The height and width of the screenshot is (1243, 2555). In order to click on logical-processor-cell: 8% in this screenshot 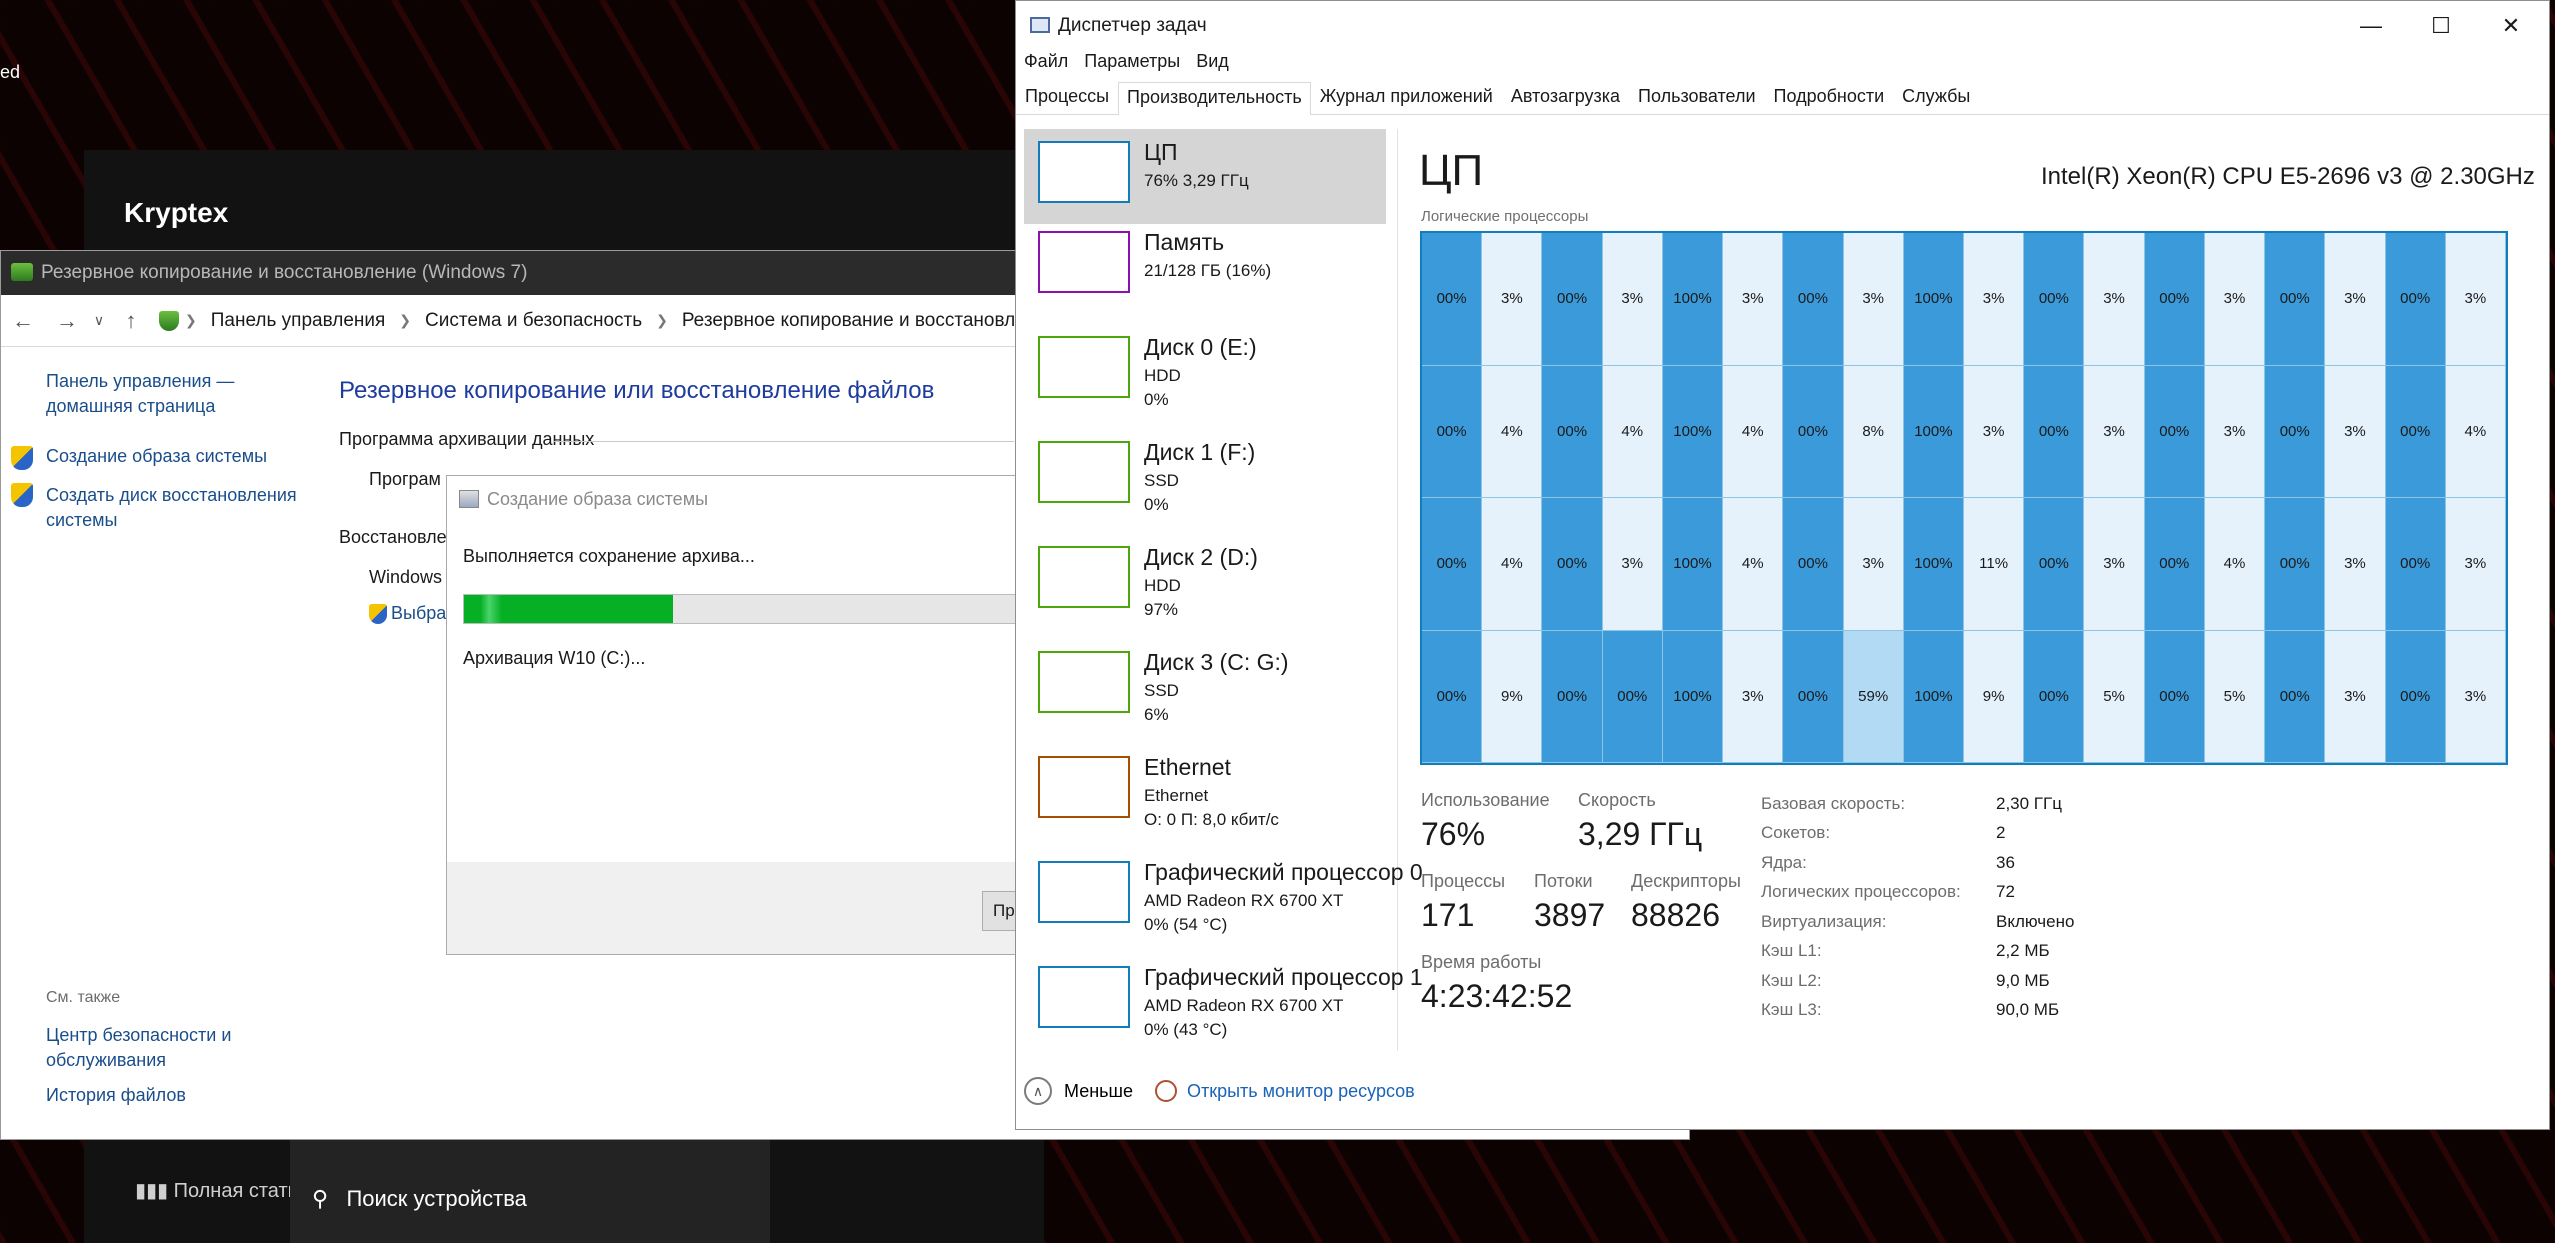, I will do `click(1873, 431)`.